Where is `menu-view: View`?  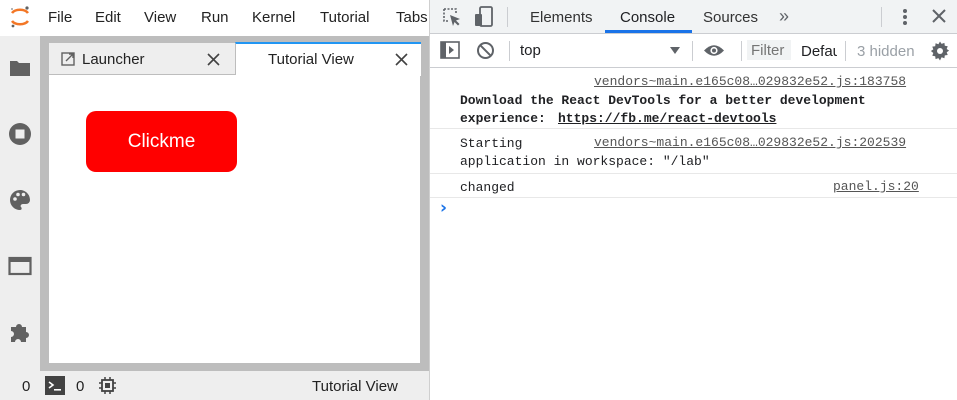
menu-view: View is located at coordinates (160, 17).